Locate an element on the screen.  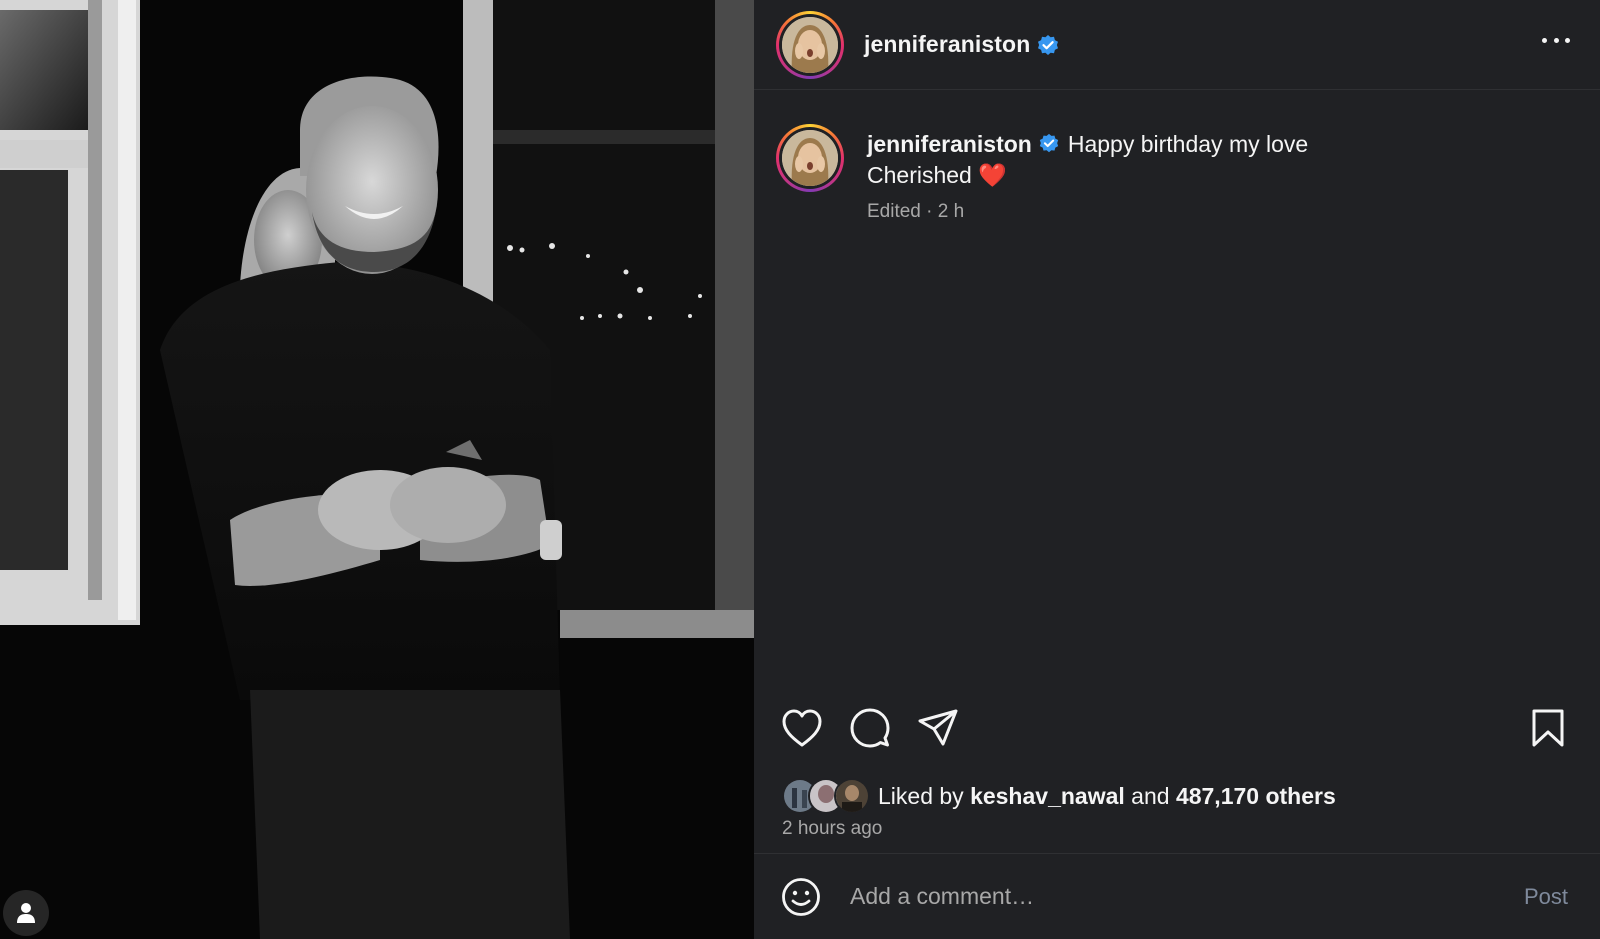
paper-plane-icon is located at coordinates (938, 727).